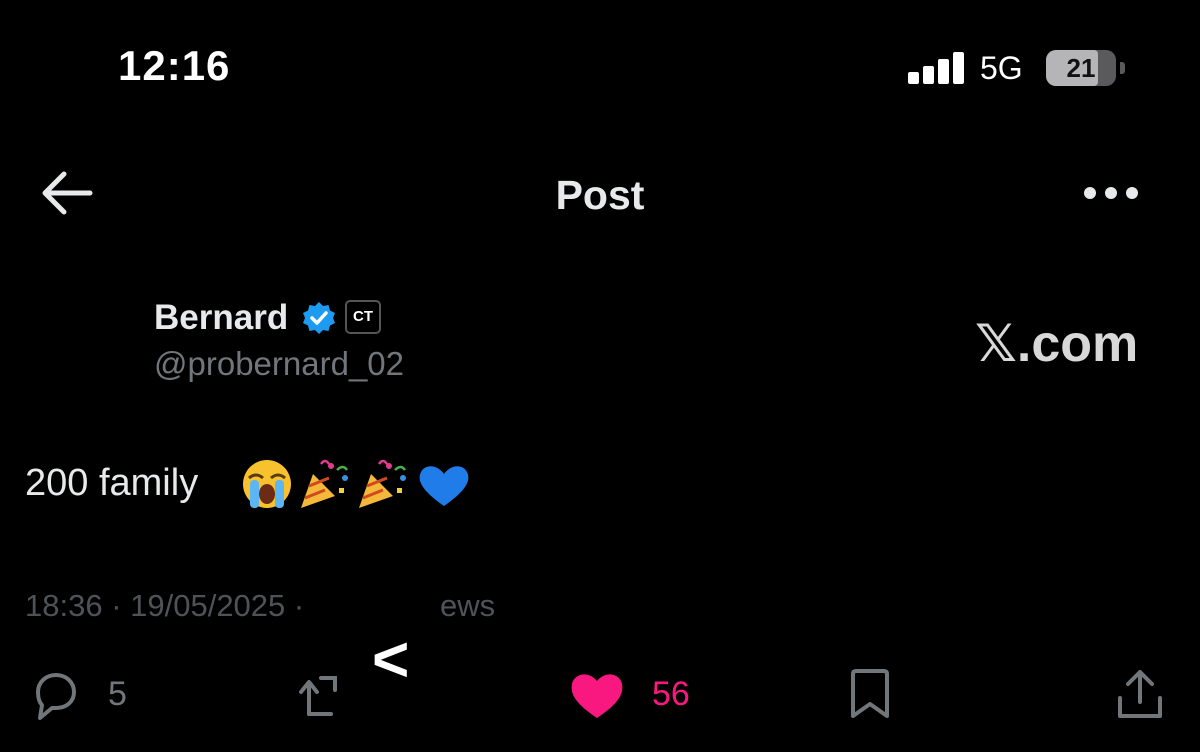  What do you see at coordinates (1001, 68) in the screenshot?
I see `network-type: 5G` at bounding box center [1001, 68].